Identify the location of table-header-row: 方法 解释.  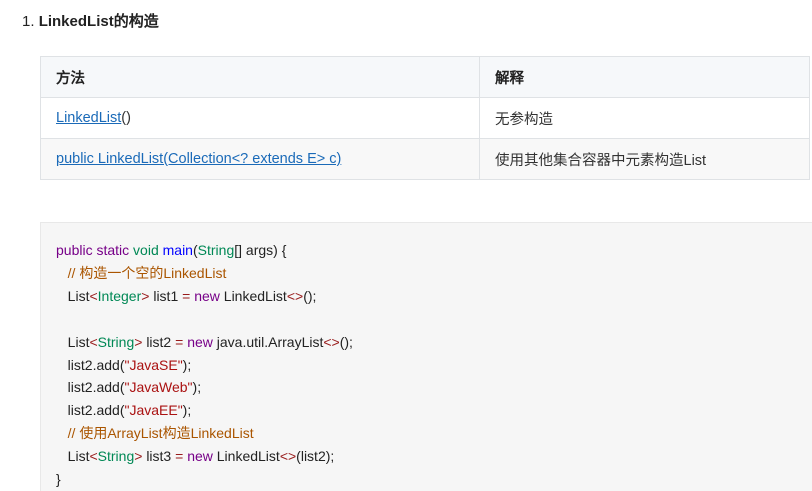
(425, 77).